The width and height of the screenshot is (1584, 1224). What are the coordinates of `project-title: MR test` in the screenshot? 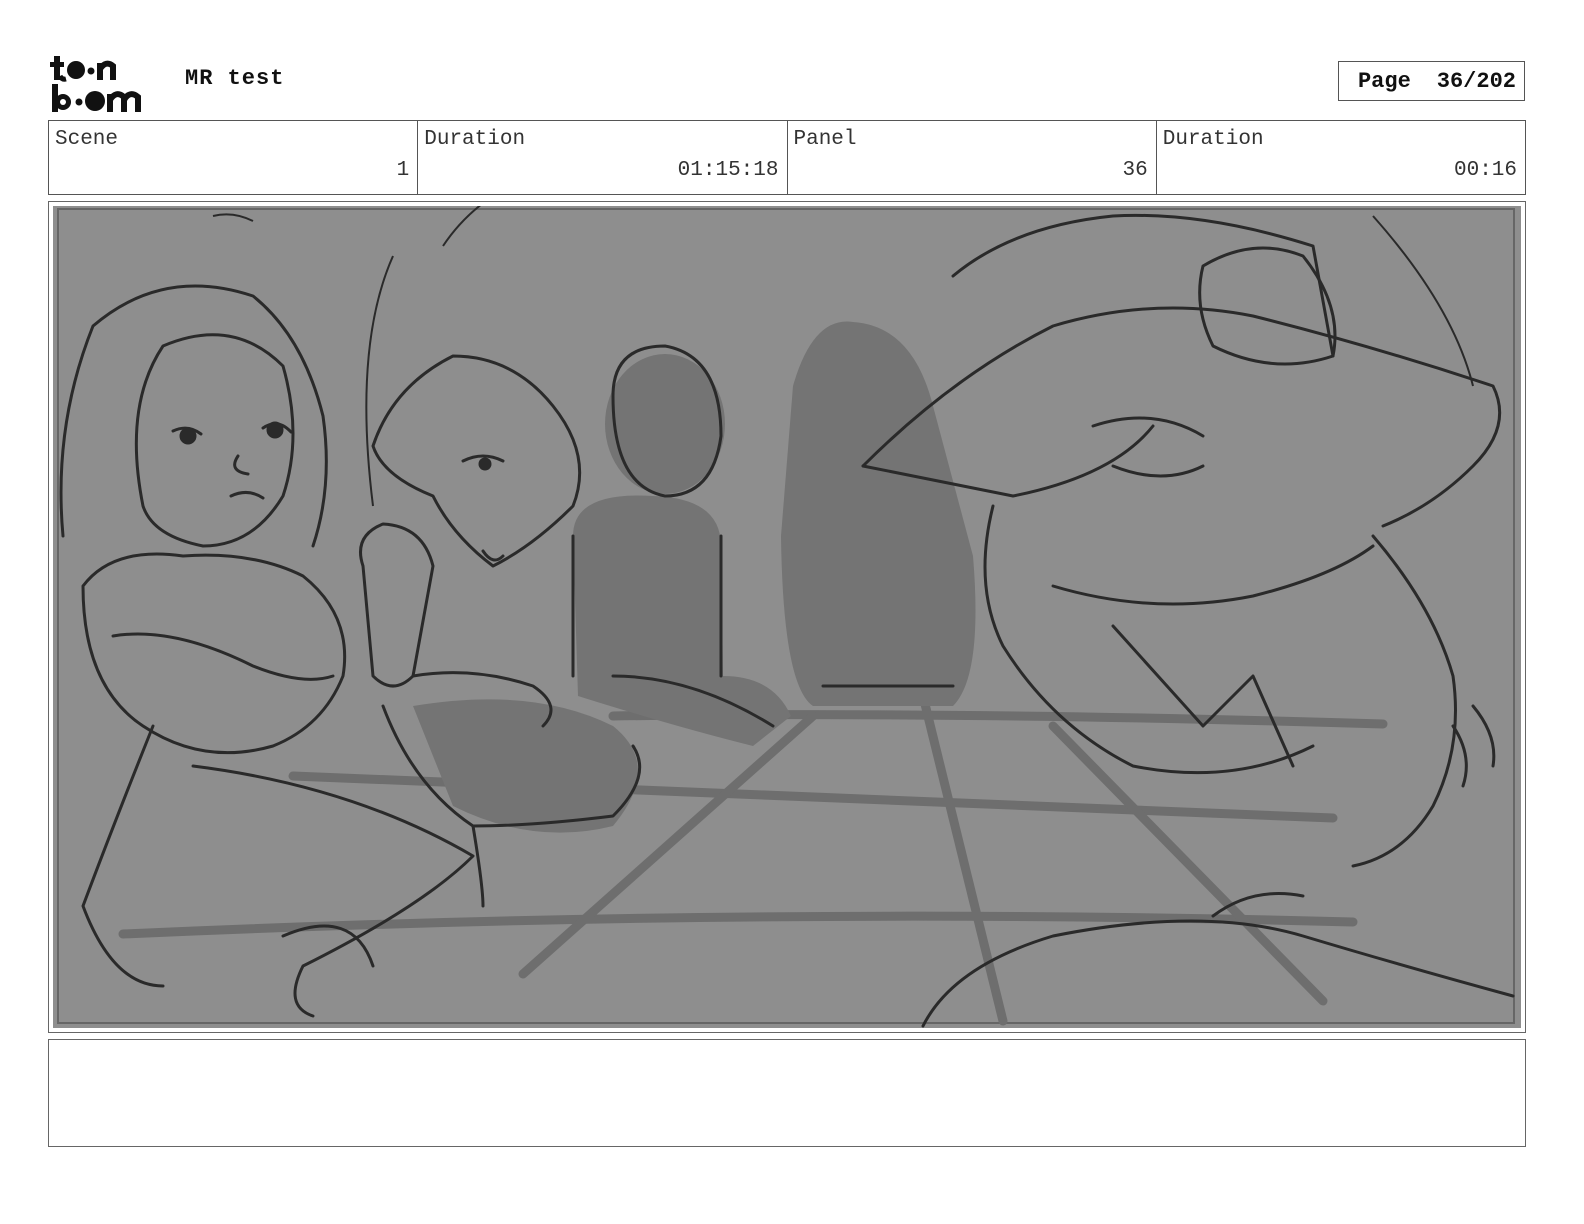 It's located at (235, 78).